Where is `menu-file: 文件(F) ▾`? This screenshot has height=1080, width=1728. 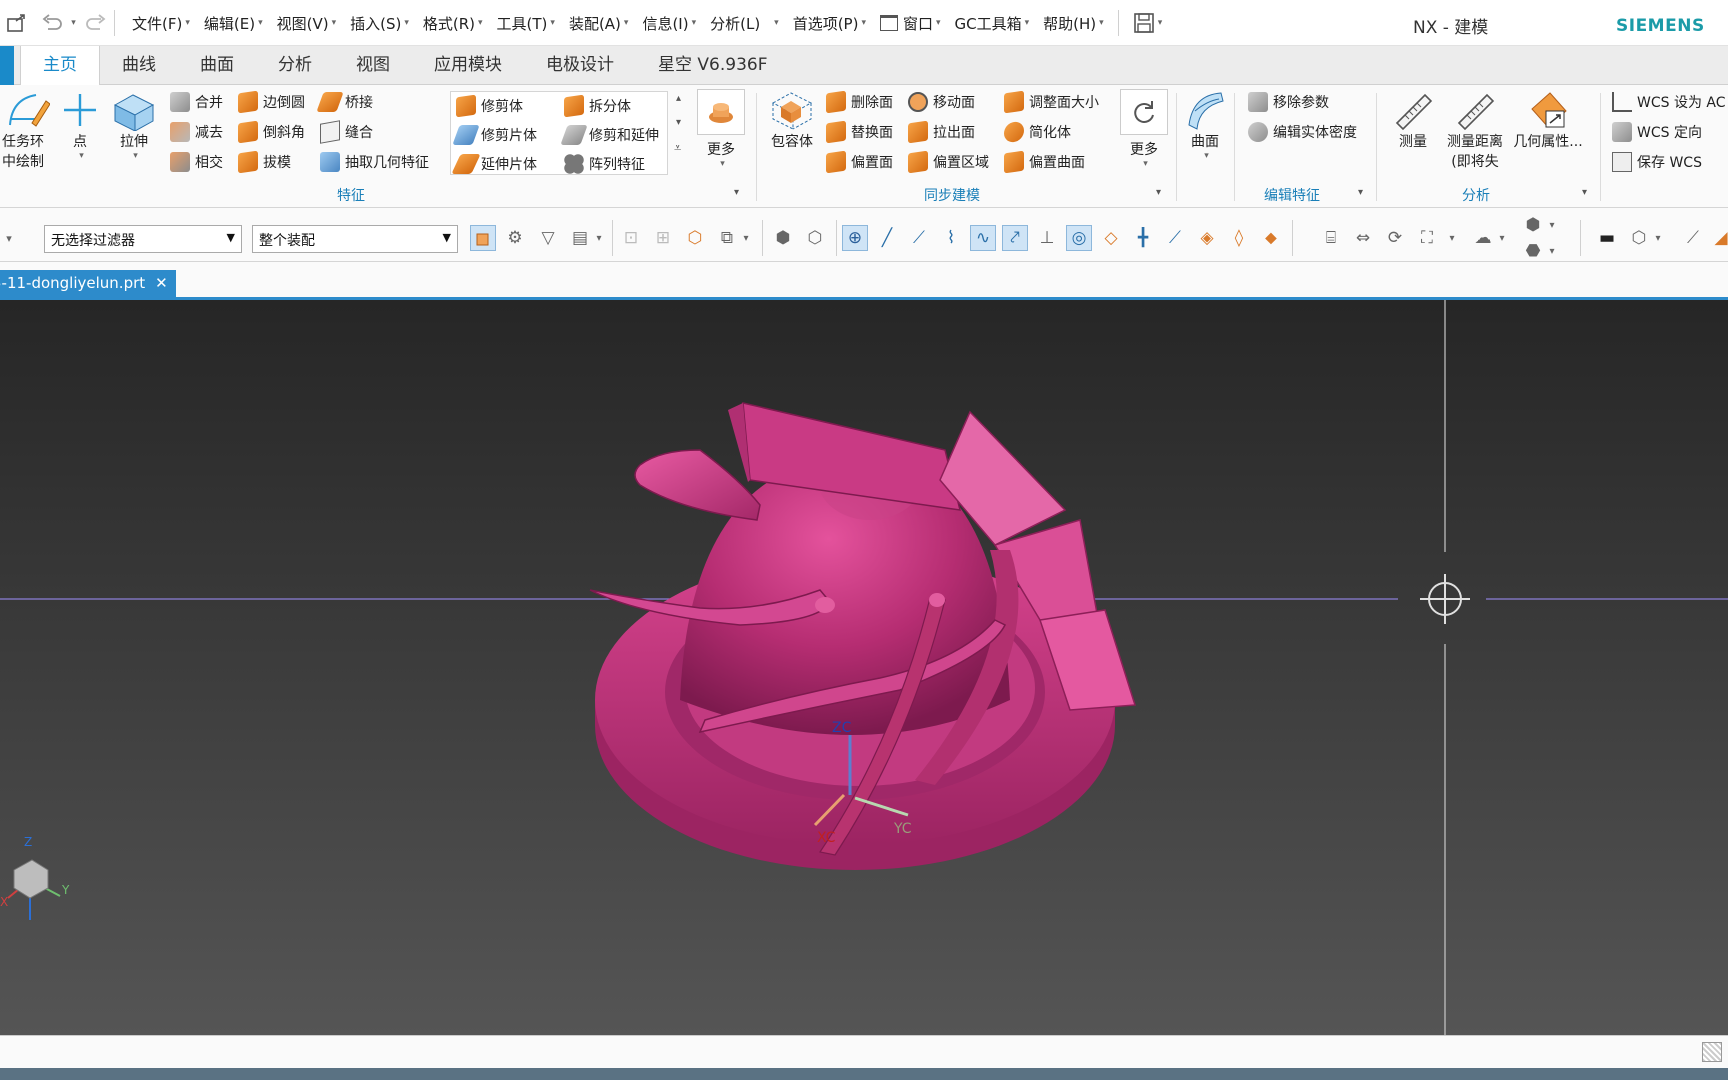
menu-file: 文件(F) ▾ is located at coordinates (161, 23).